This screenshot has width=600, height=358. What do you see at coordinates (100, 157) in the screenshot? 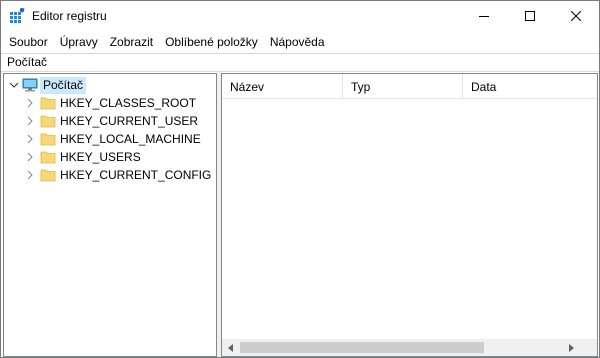
I see `tree-item-label: HKEY_USERS` at bounding box center [100, 157].